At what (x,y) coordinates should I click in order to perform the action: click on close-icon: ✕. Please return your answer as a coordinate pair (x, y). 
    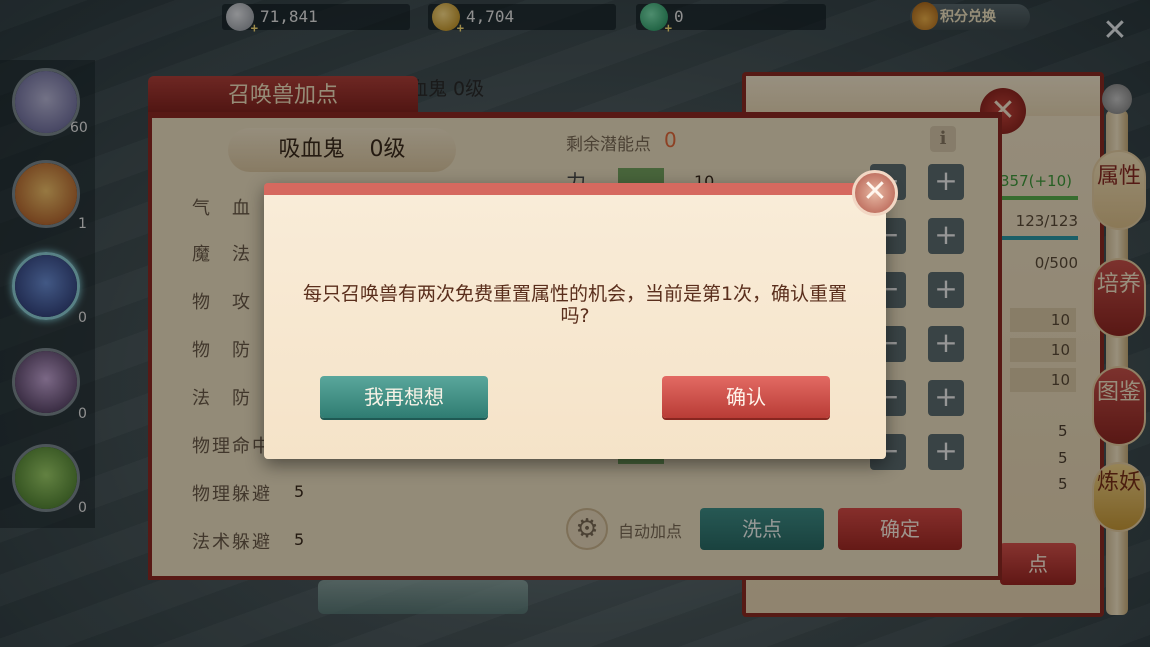
    Looking at the image, I should click on (875, 193).